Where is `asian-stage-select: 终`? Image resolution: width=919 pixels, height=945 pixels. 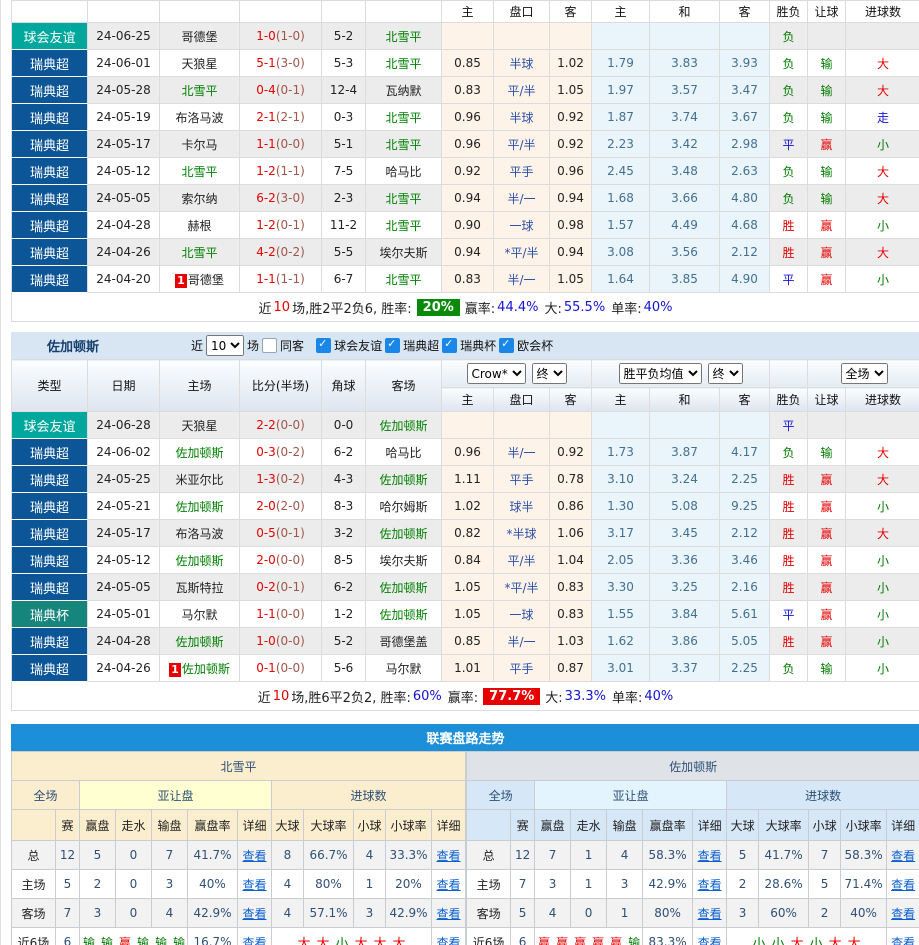
asian-stage-select: 终 is located at coordinates (549, 373).